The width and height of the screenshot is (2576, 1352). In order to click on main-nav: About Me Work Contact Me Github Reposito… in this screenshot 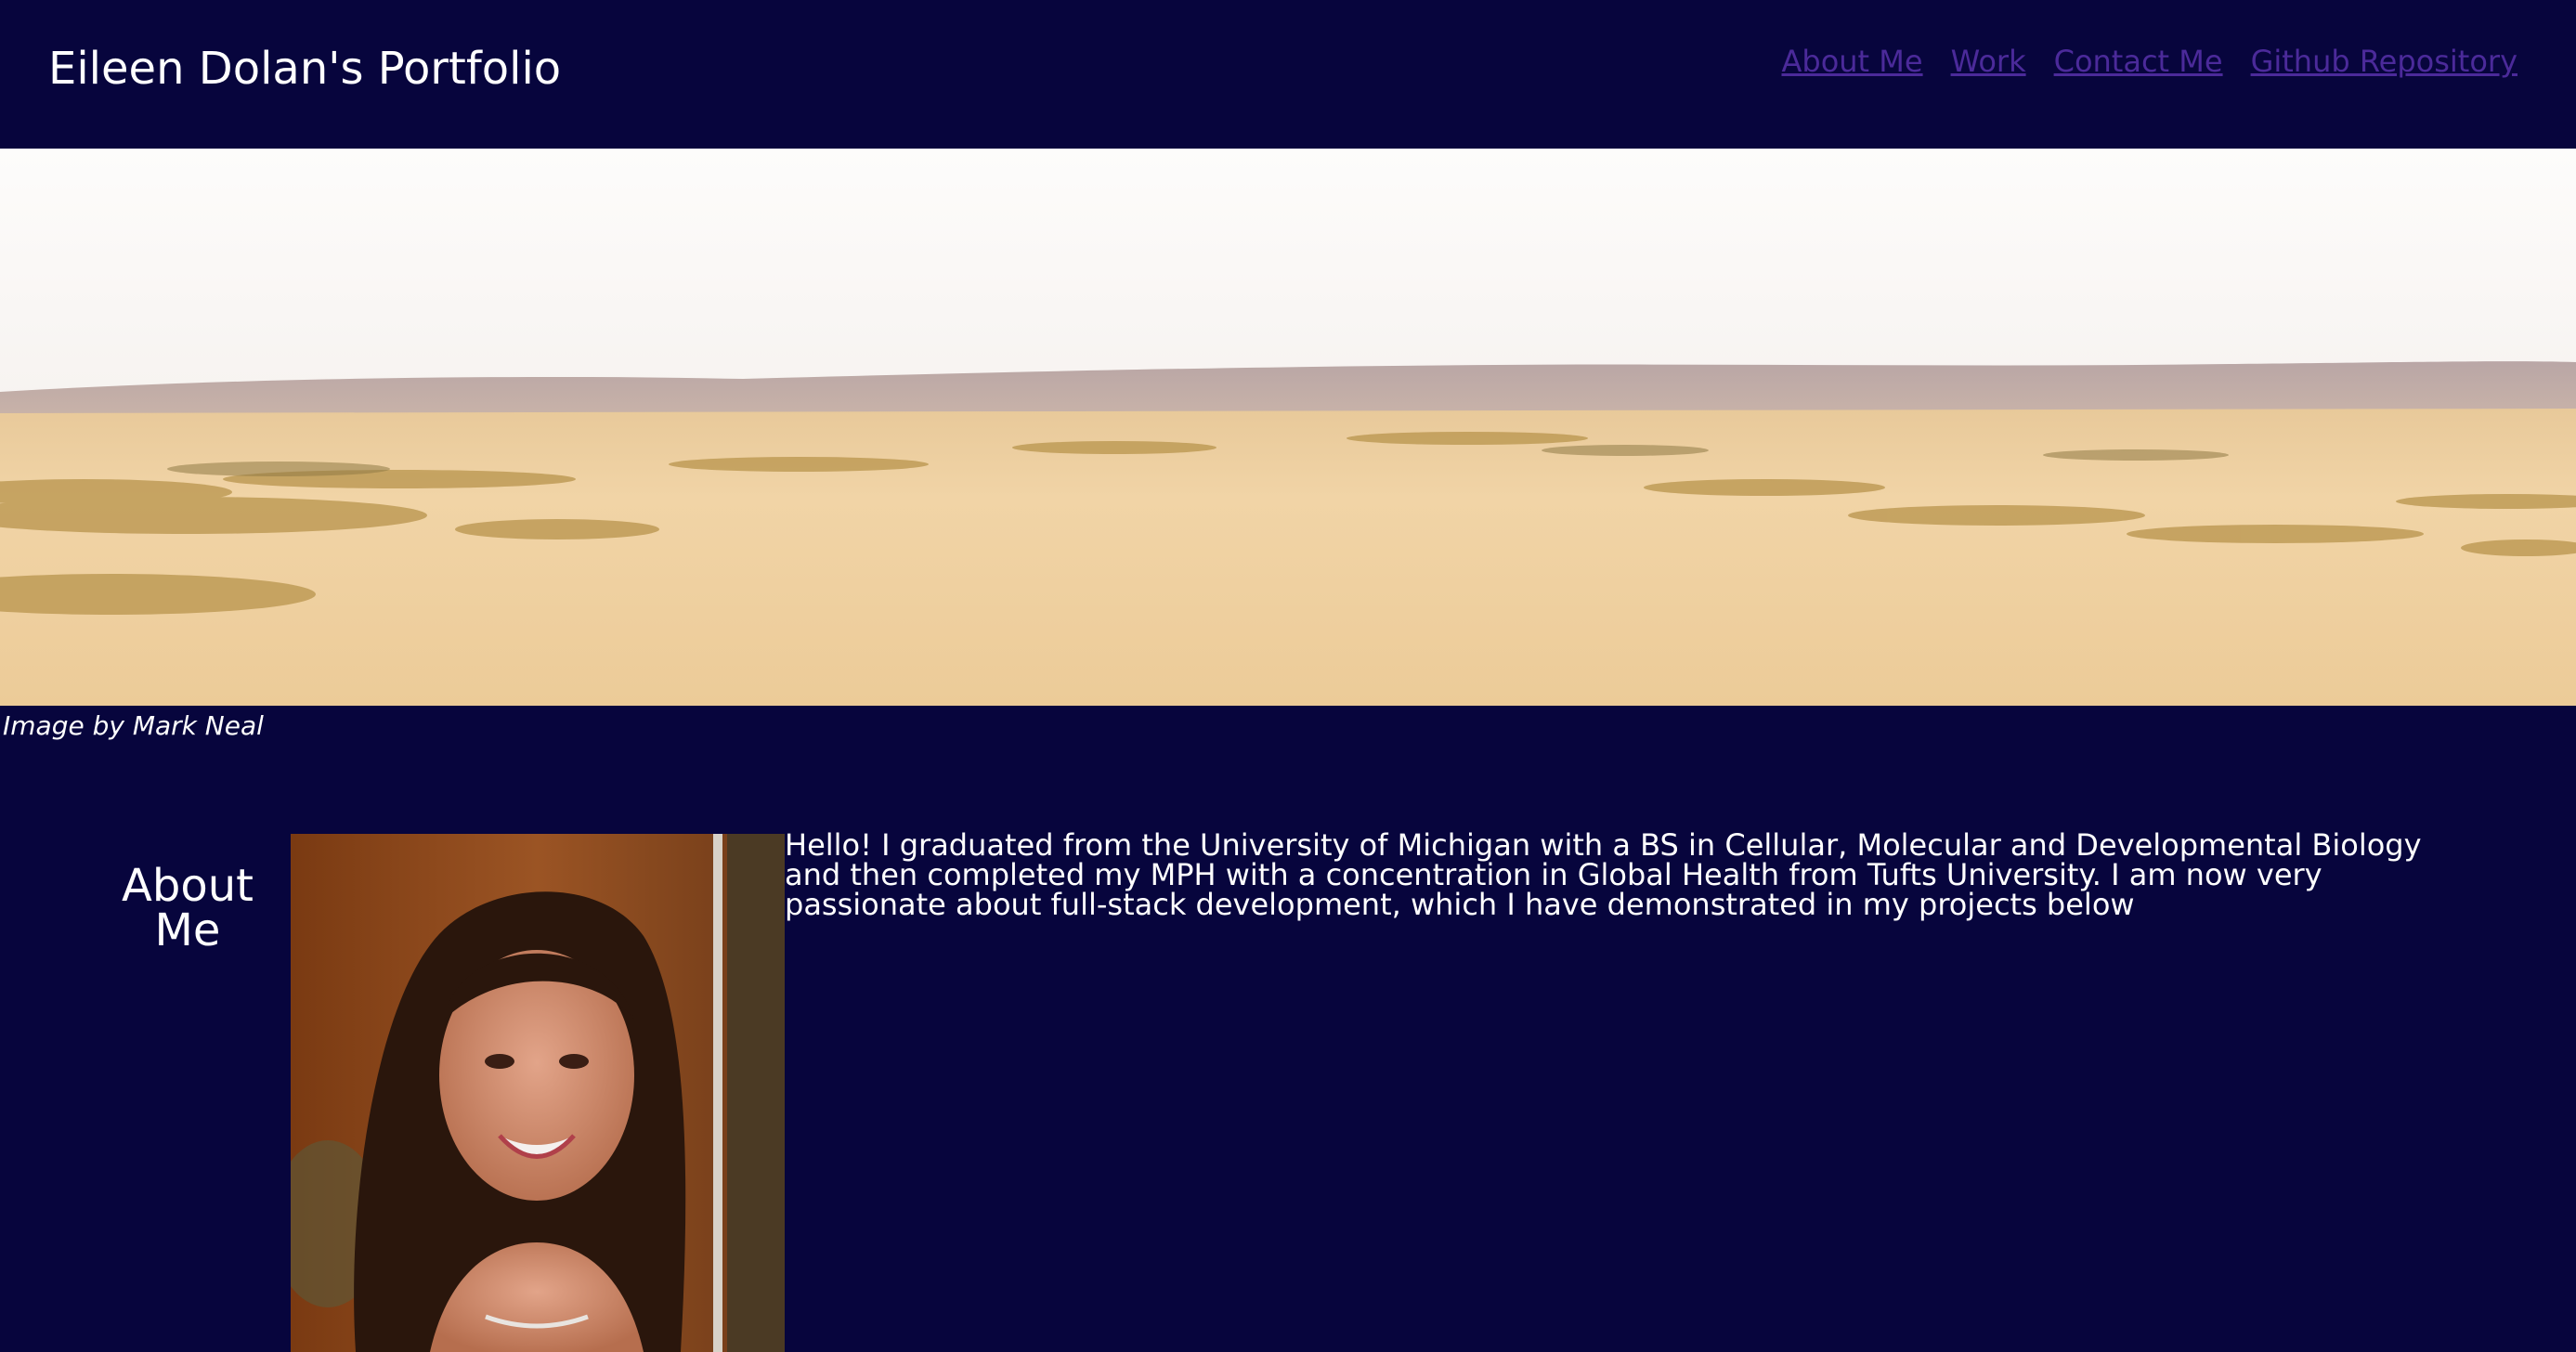, I will do `click(2149, 61)`.